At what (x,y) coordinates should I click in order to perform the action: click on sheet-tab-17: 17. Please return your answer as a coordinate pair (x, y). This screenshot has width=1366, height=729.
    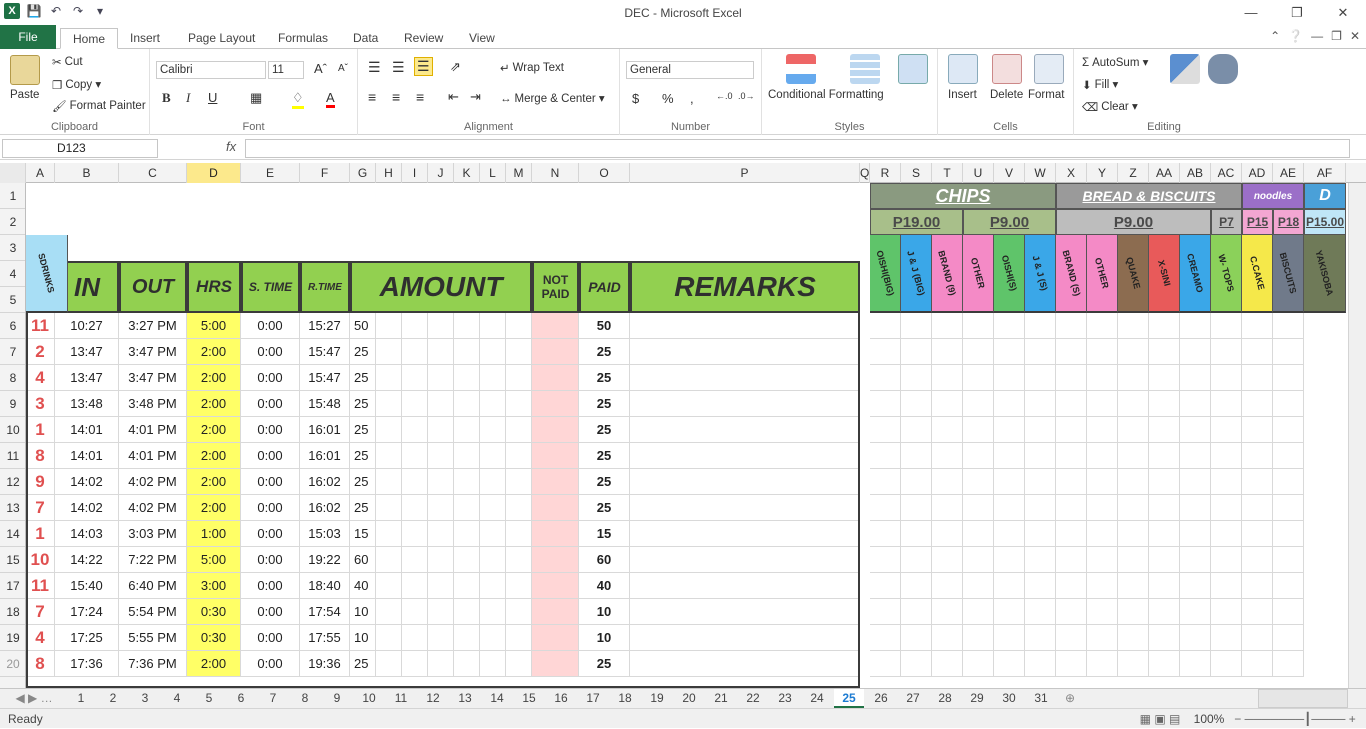
    Looking at the image, I should click on (593, 698).